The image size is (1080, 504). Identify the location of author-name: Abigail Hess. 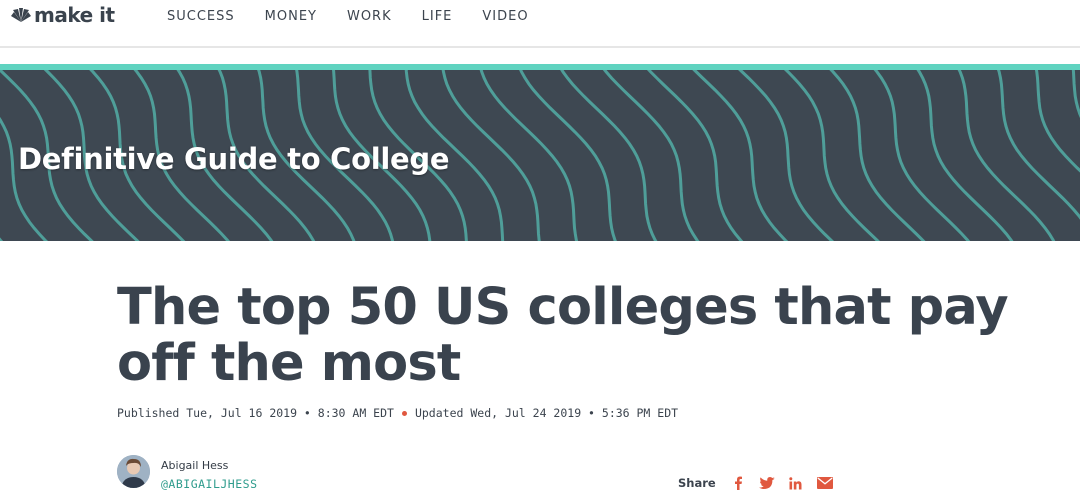
(194, 465).